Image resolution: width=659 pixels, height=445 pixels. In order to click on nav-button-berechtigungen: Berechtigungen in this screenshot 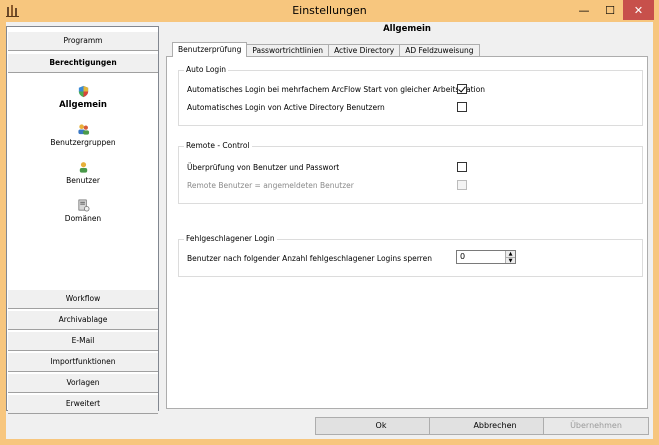, I will do `click(83, 63)`.